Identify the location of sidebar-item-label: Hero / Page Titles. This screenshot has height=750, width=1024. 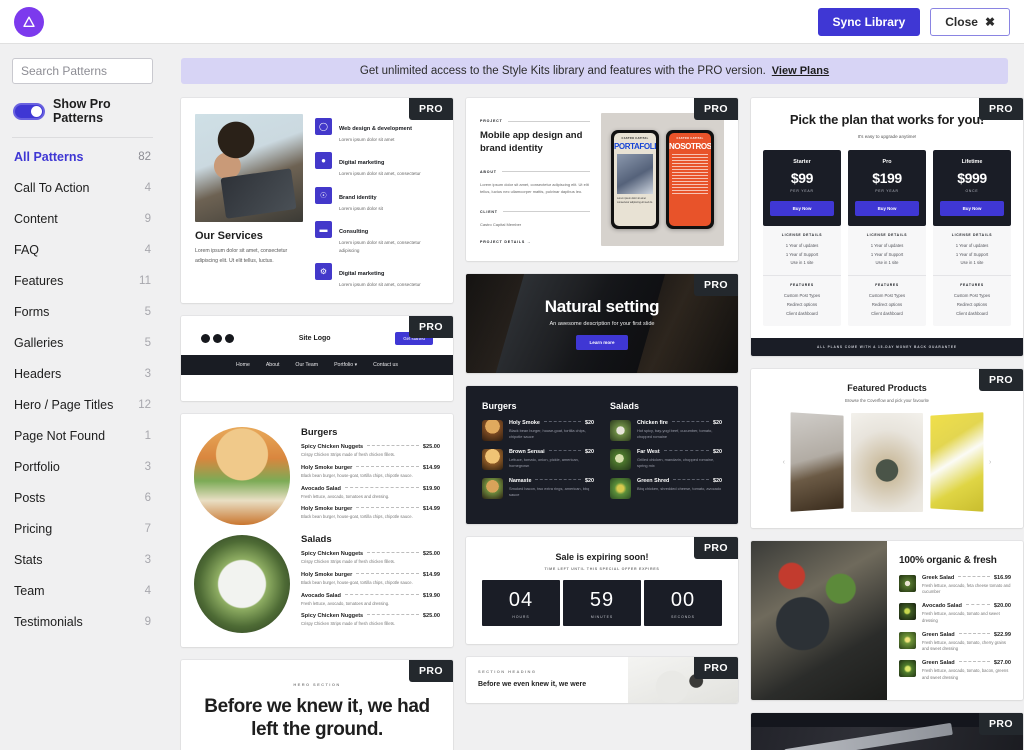
(64, 405).